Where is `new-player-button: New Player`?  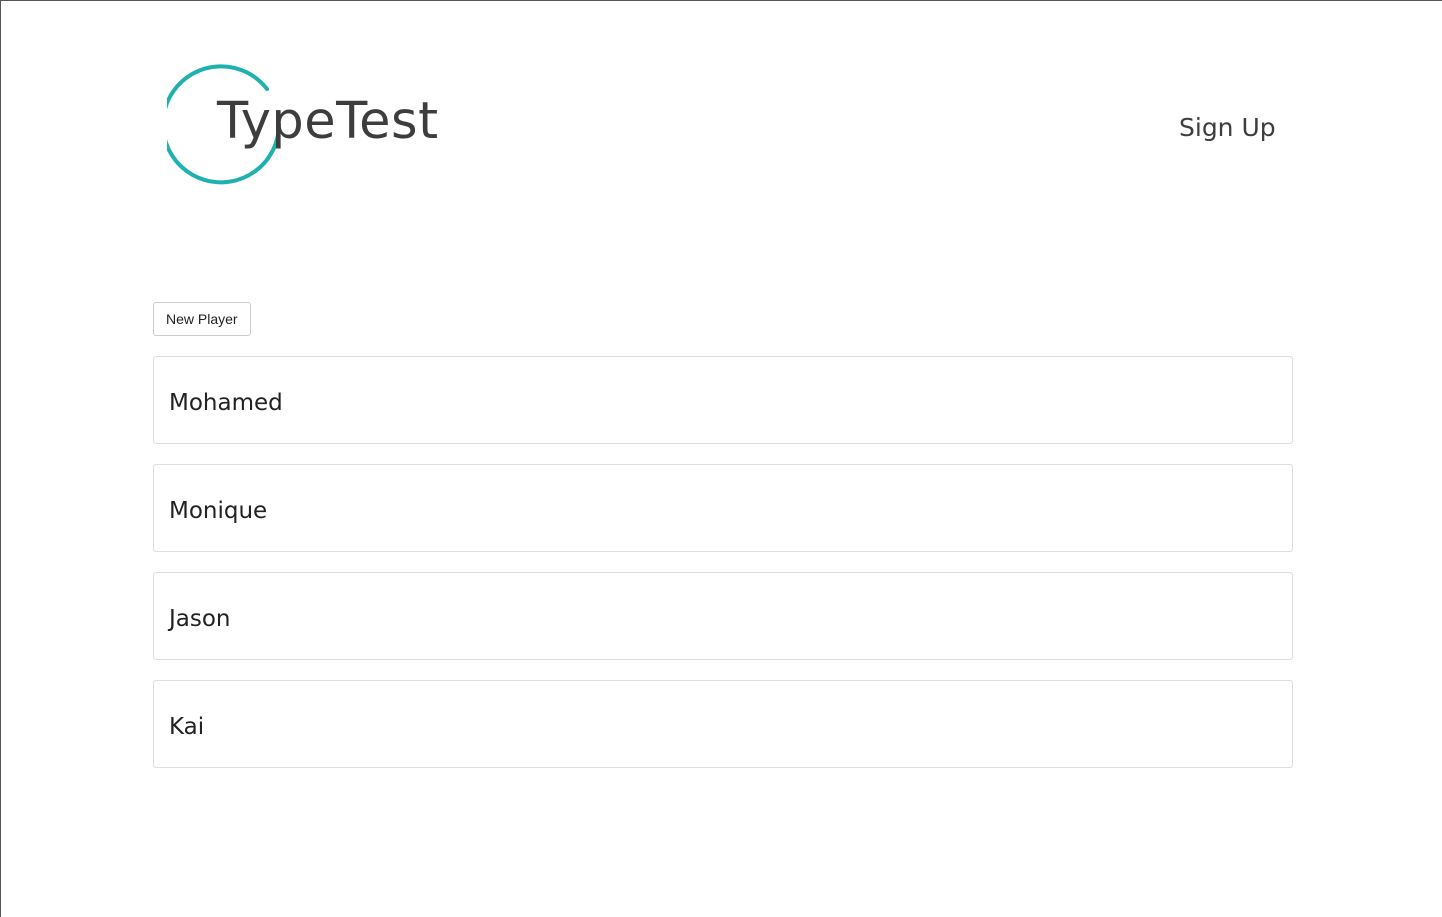 new-player-button: New Player is located at coordinates (202, 319).